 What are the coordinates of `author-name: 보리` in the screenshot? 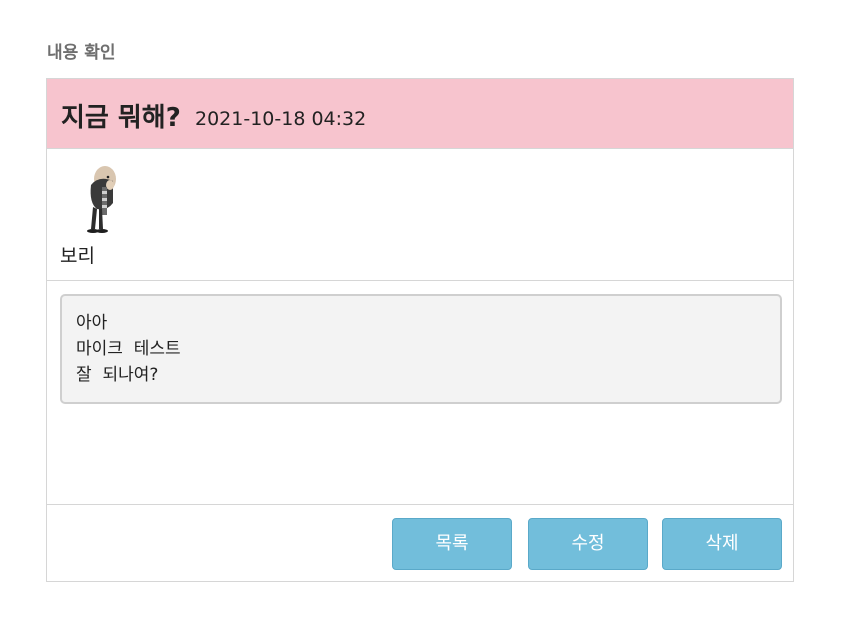 It's located at (77, 256).